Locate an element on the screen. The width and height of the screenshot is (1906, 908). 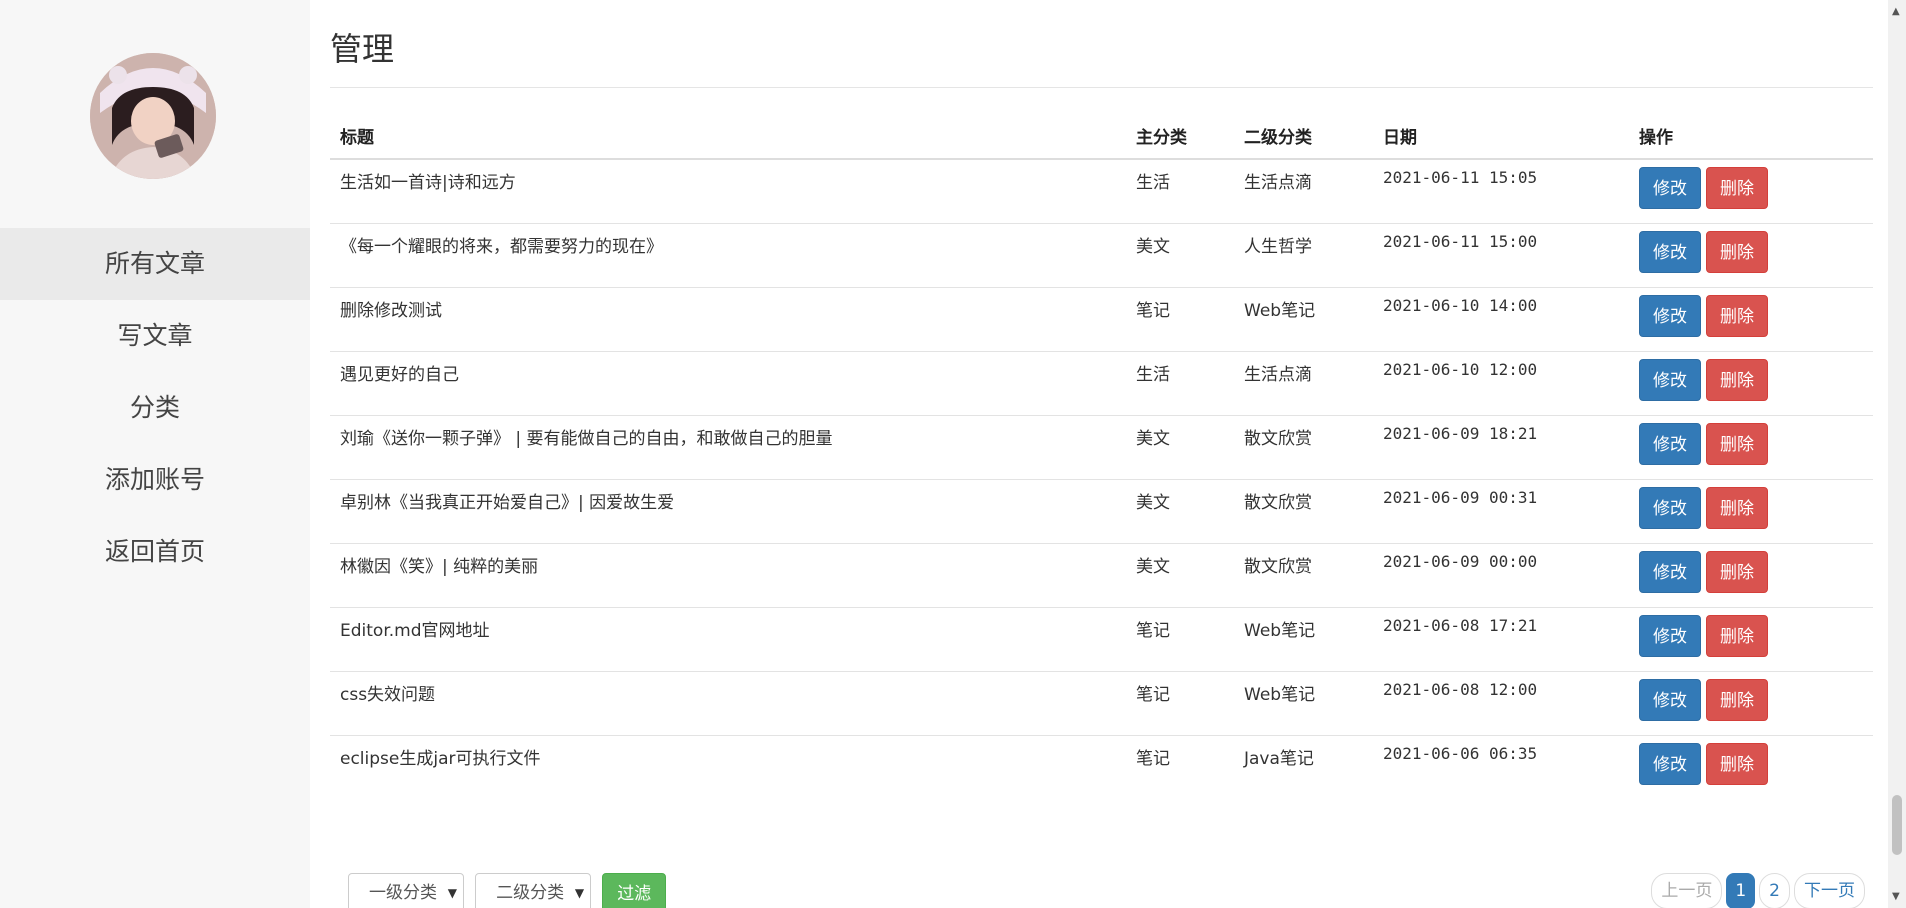
prev-page-button: 上一页 is located at coordinates (1687, 890).